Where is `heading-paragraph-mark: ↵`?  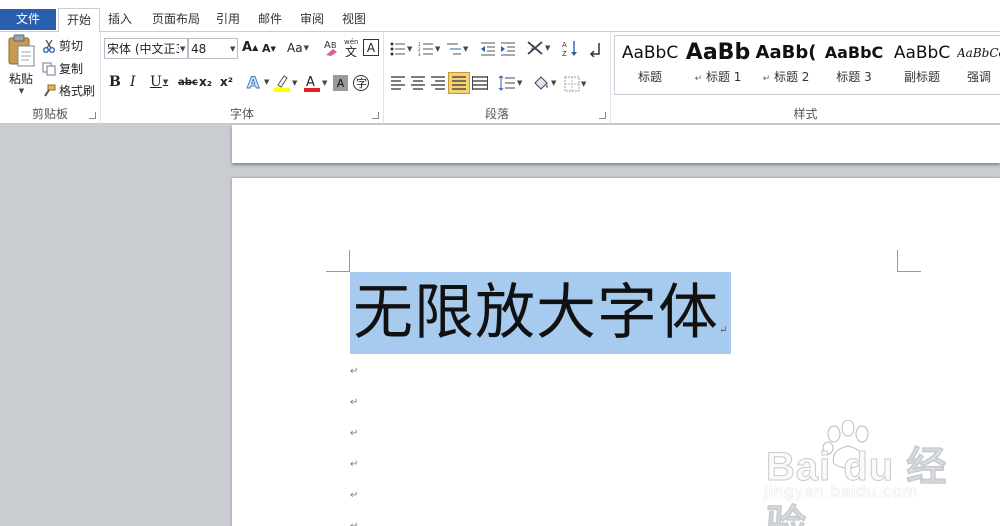 heading-paragraph-mark: ↵ is located at coordinates (724, 330).